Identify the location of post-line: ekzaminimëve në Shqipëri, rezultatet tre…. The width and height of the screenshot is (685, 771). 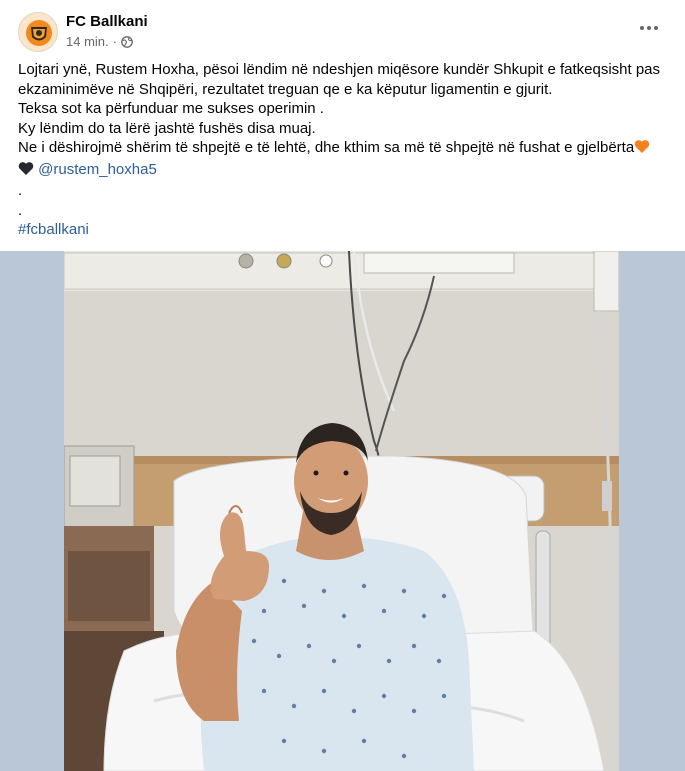
(285, 89).